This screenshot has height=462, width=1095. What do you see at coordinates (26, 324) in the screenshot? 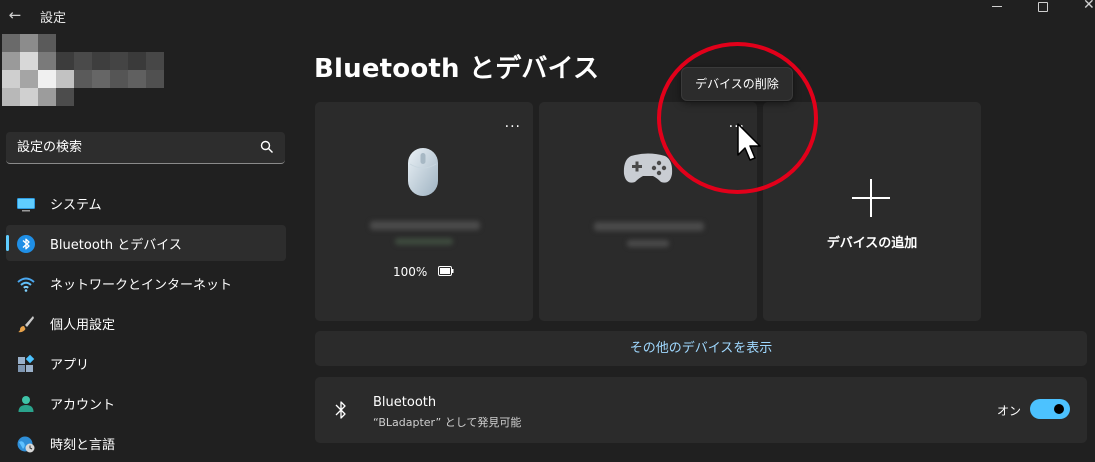
I see `brush-icon` at bounding box center [26, 324].